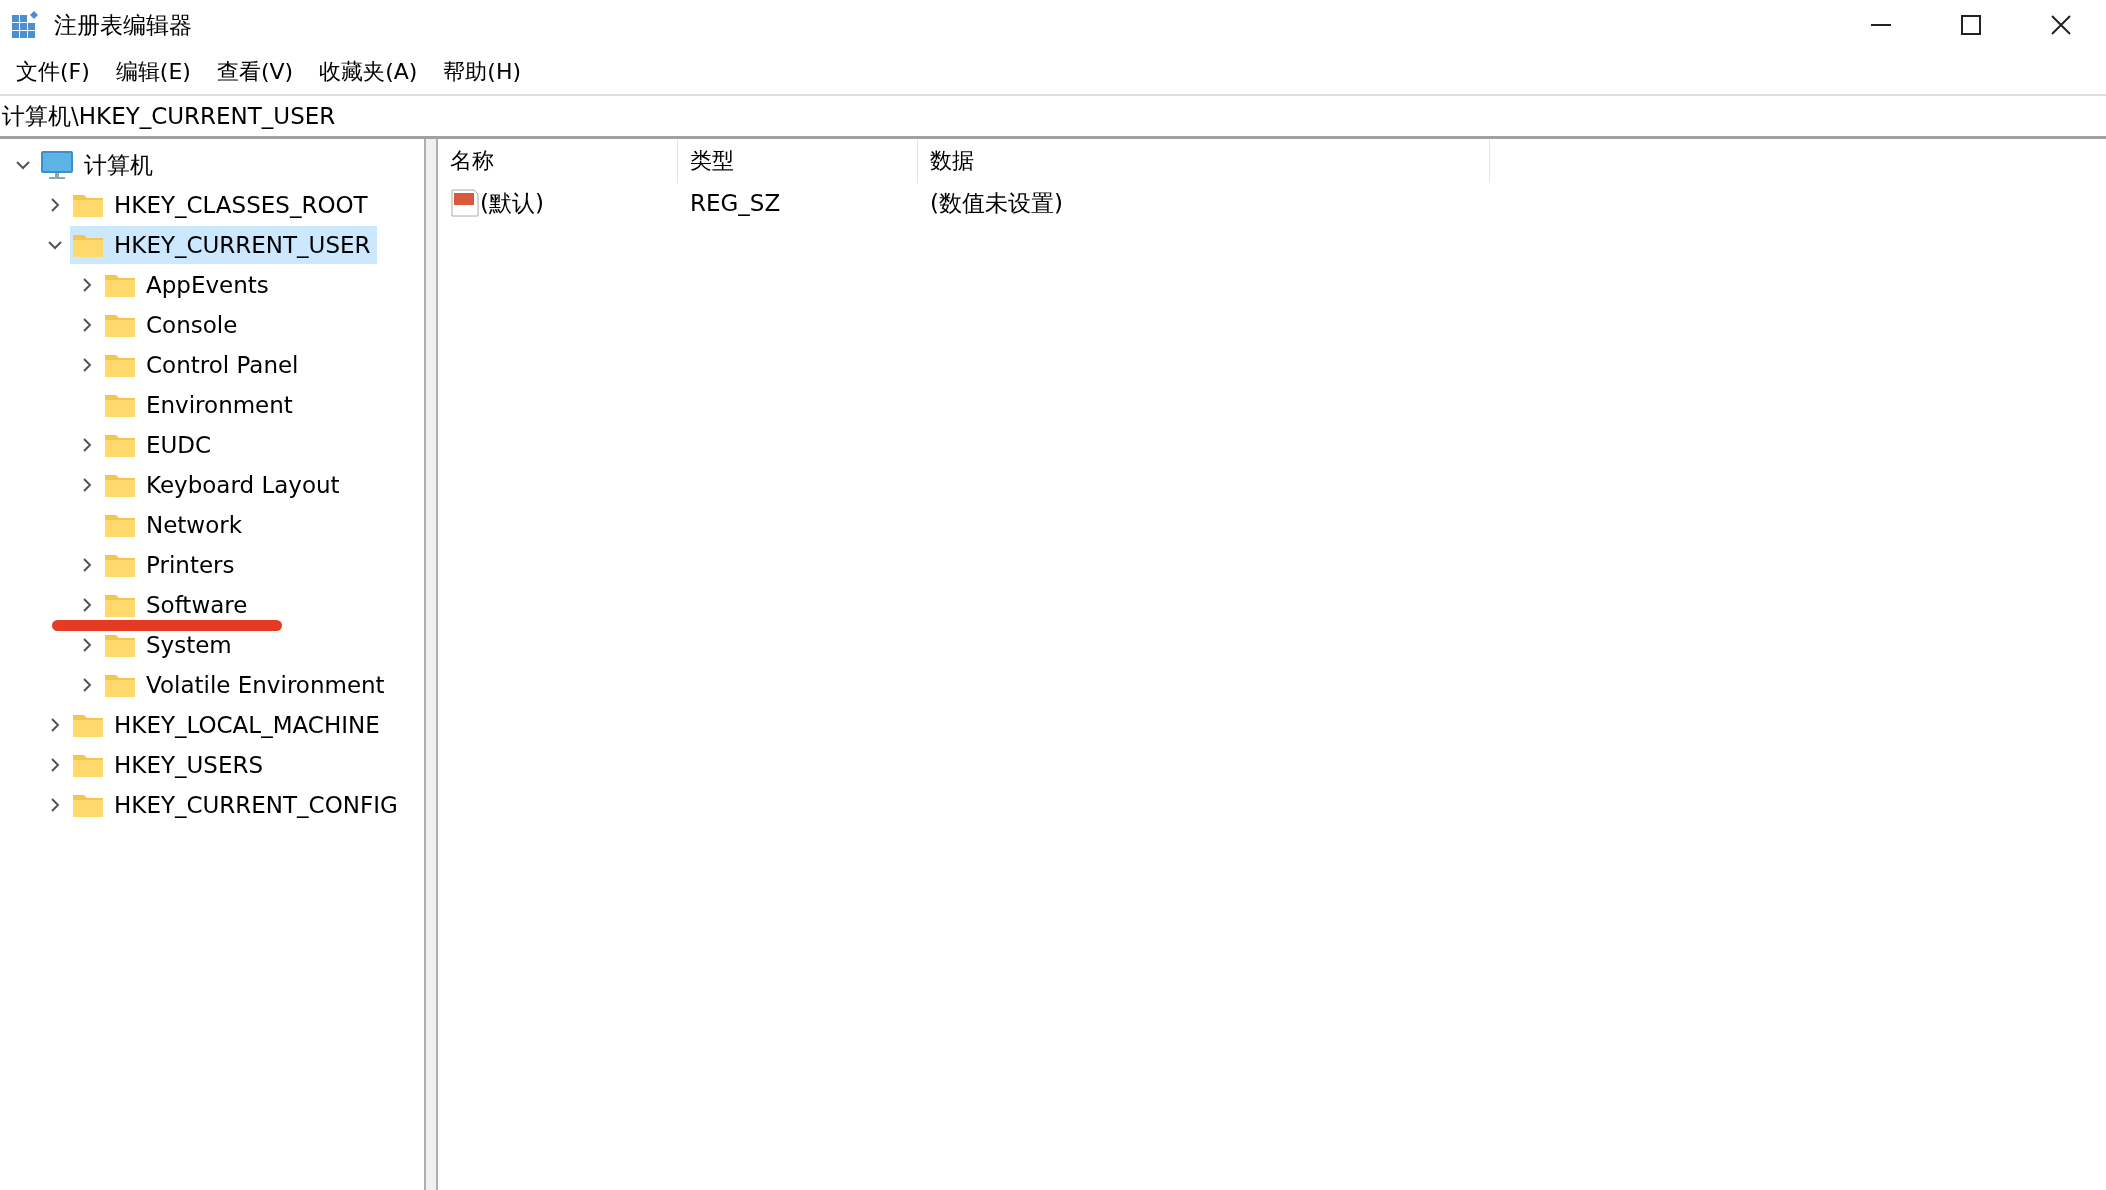 Image resolution: width=2106 pixels, height=1190 pixels. Describe the element at coordinates (2061, 25) in the screenshot. I see `close-icon` at that location.